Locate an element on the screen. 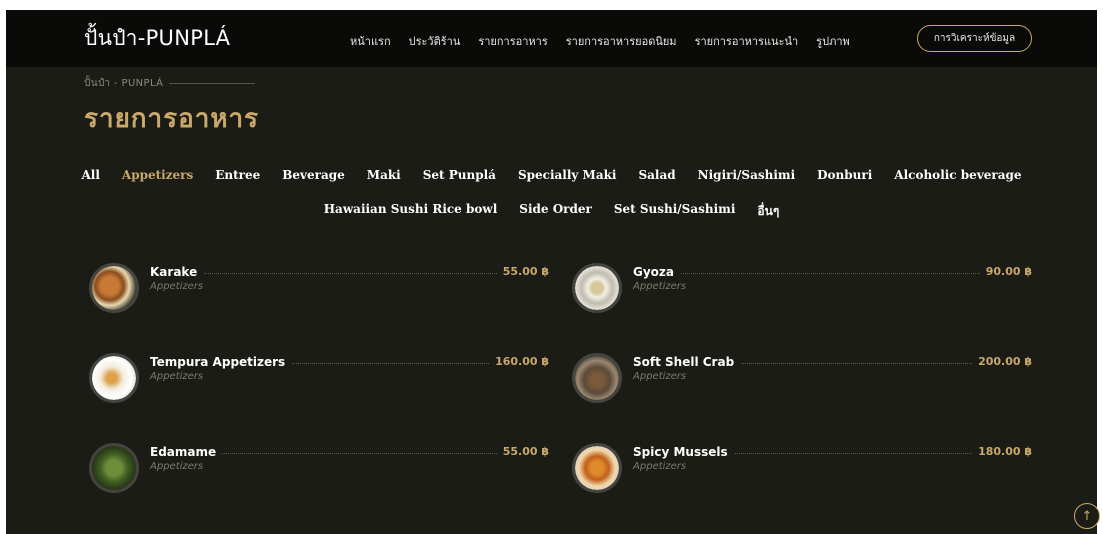 This screenshot has height=534, width=1103. item-name: Spicy Mussels is located at coordinates (683, 452).